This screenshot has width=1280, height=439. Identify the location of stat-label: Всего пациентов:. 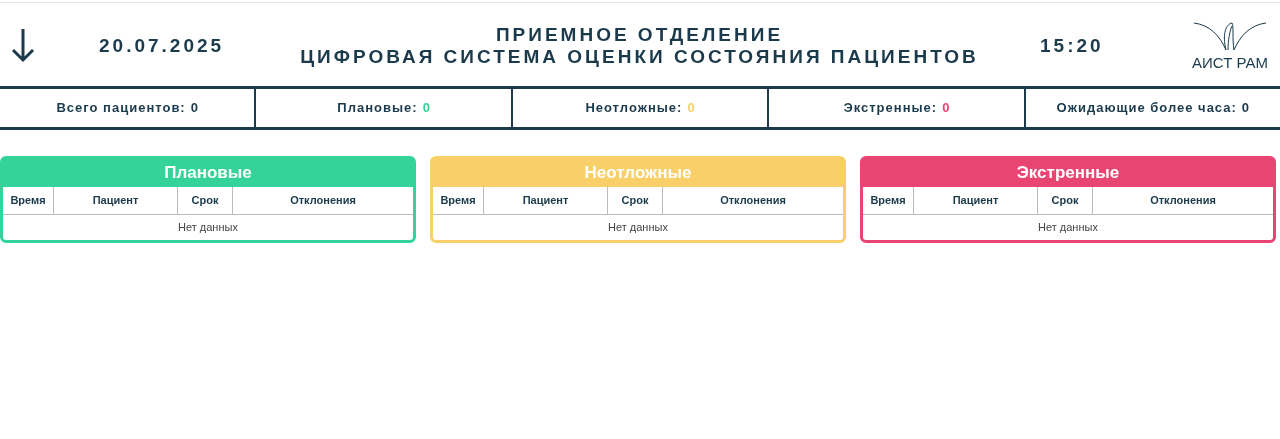
(121, 108).